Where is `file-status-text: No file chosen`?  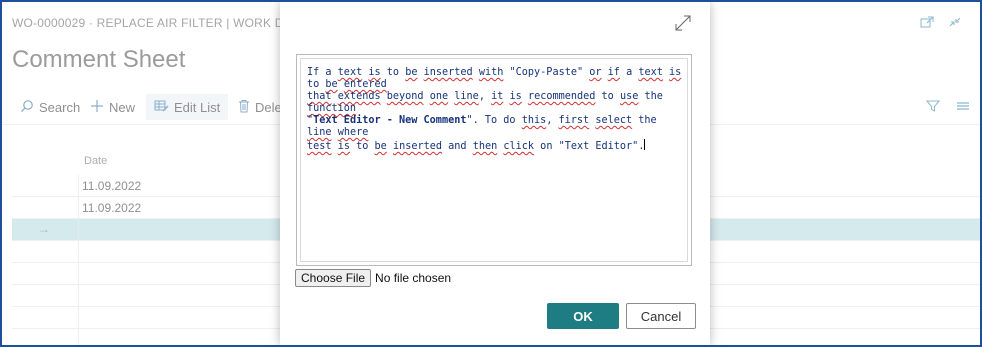 file-status-text: No file chosen is located at coordinates (413, 278).